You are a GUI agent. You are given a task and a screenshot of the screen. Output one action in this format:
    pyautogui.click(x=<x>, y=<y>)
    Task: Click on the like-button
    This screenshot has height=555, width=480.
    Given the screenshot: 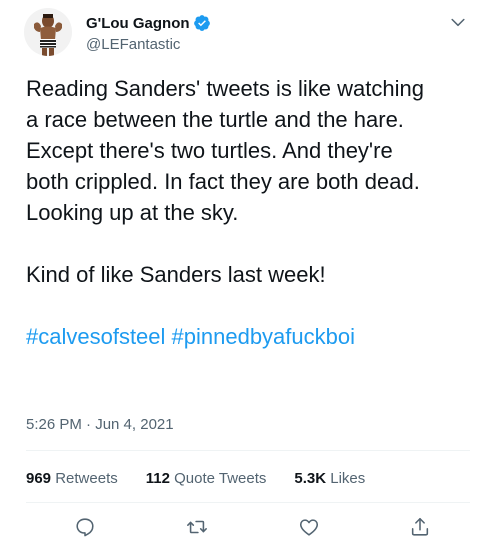 What is the action you would take?
    pyautogui.click(x=310, y=528)
    